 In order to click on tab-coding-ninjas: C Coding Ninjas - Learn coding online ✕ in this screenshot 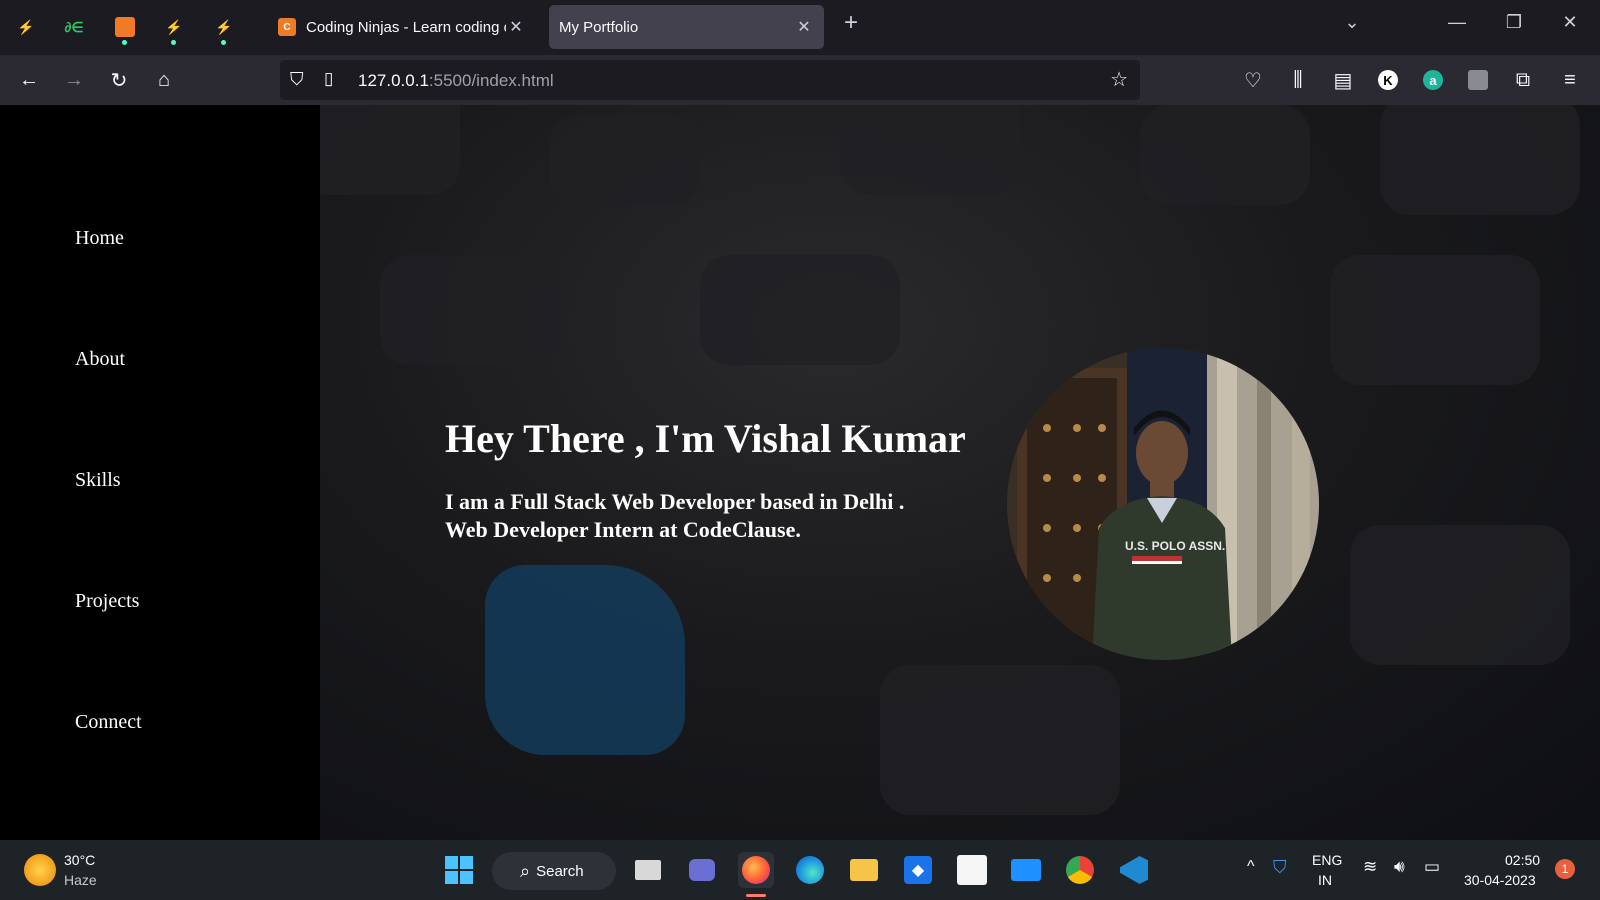, I will do `click(402, 27)`.